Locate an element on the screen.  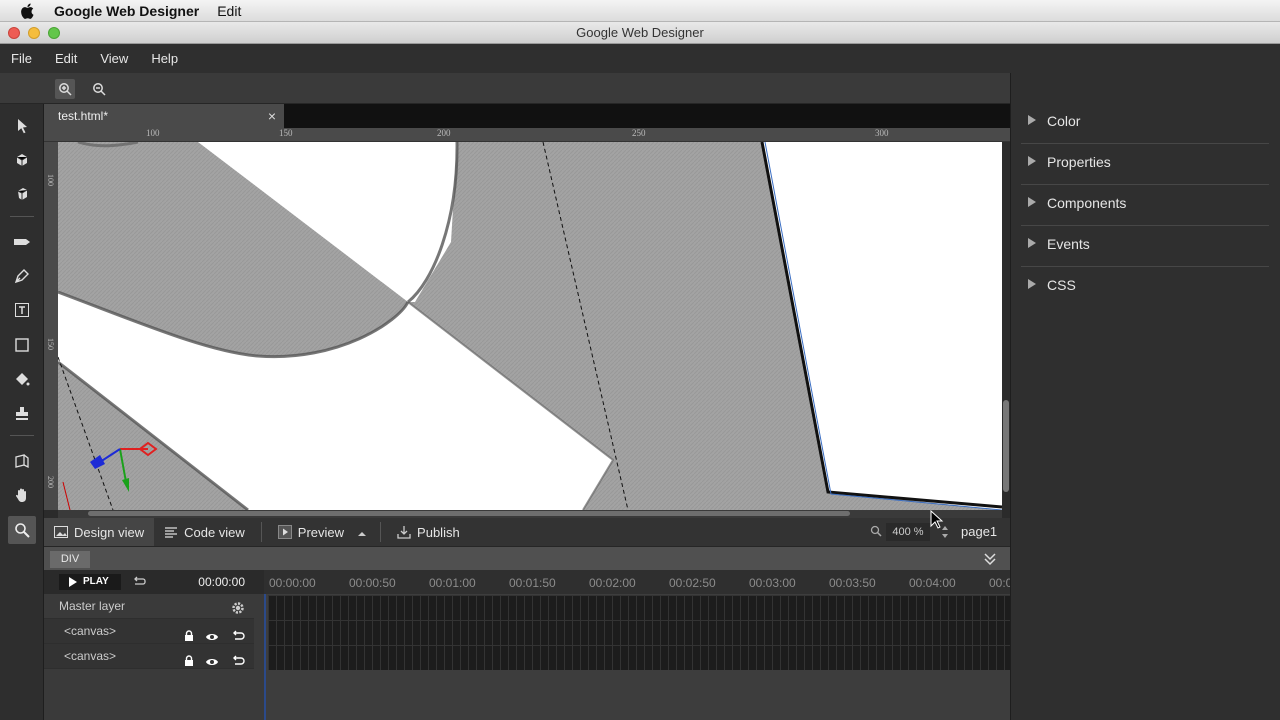
vruler-tick: 200 is located at coordinates (50, 482).